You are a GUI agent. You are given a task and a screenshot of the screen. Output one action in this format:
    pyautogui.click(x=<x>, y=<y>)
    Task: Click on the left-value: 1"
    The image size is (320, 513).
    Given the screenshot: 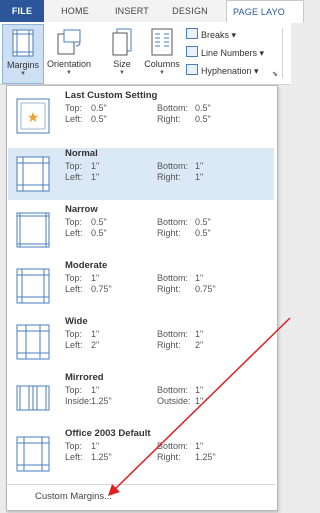 What is the action you would take?
    pyautogui.click(x=95, y=177)
    